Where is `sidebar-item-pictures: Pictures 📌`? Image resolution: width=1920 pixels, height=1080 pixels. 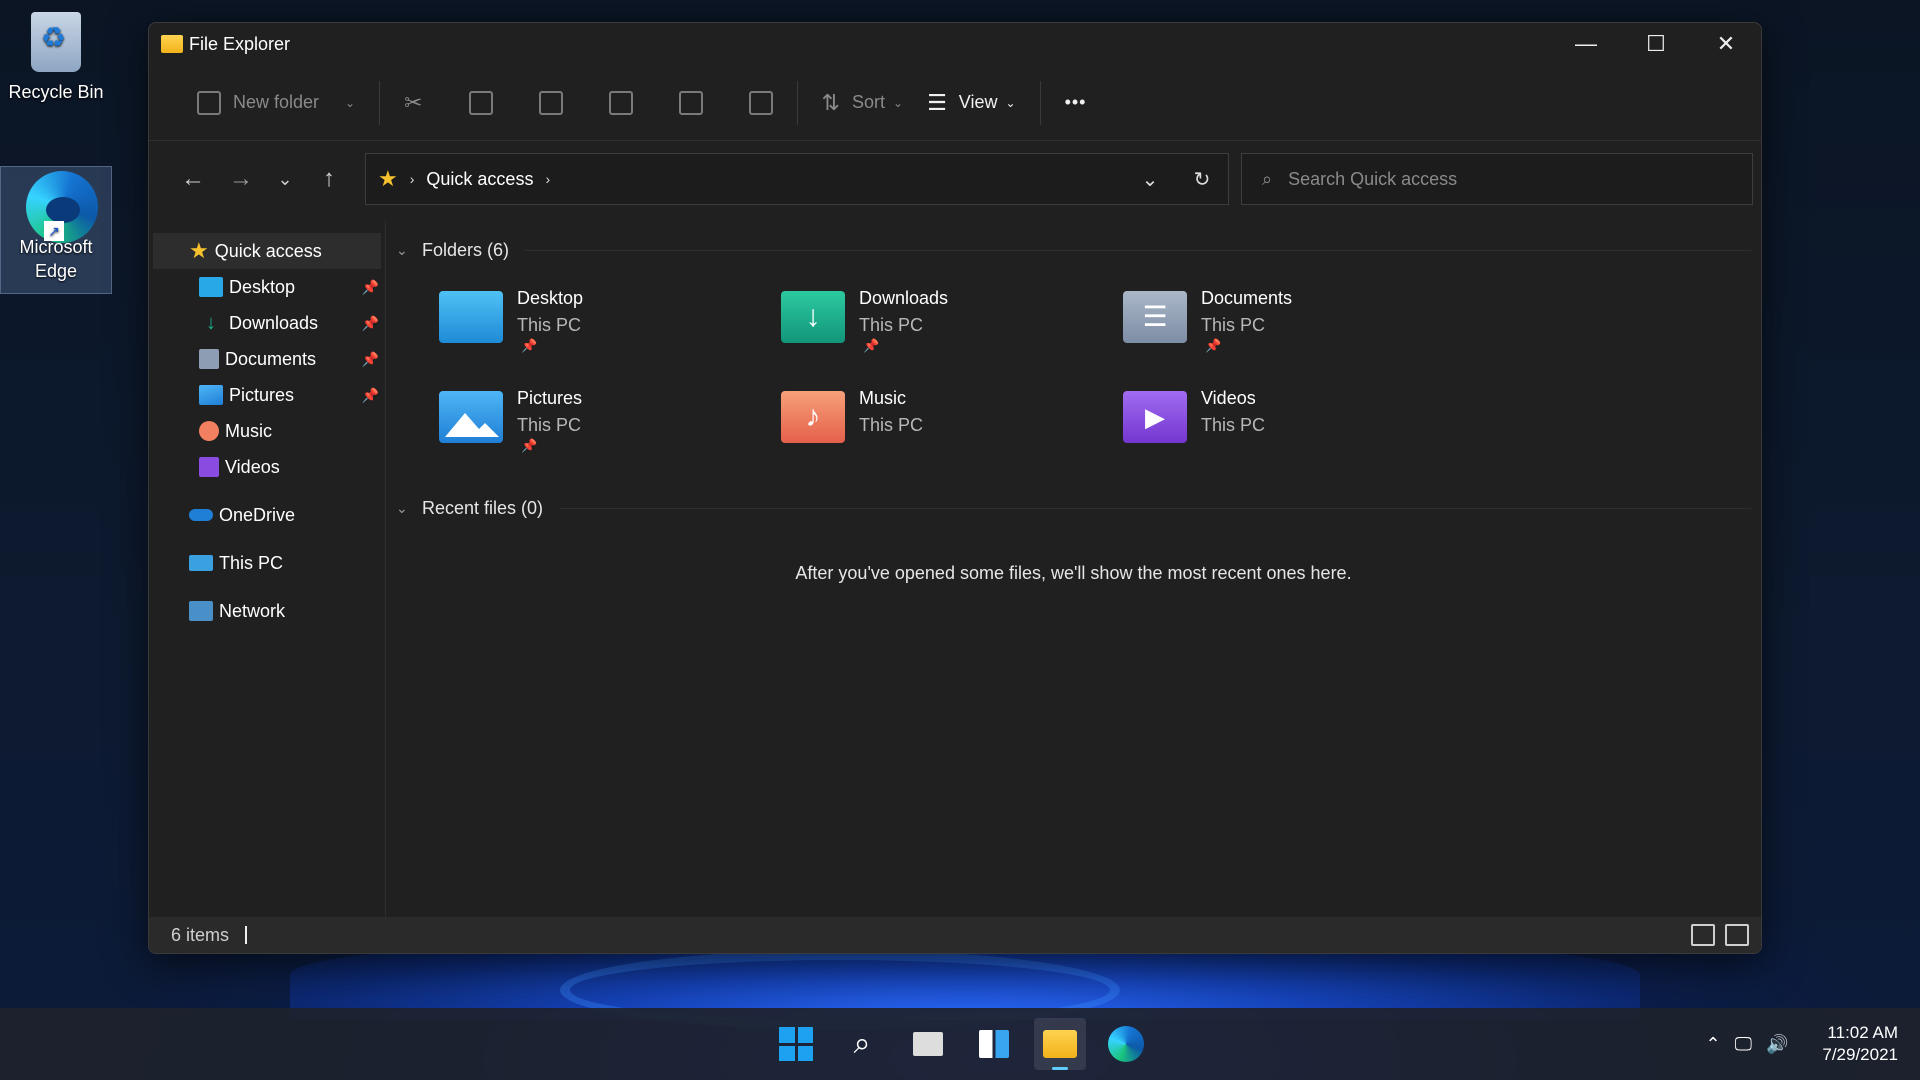 sidebar-item-pictures: Pictures 📌 is located at coordinates (267, 395).